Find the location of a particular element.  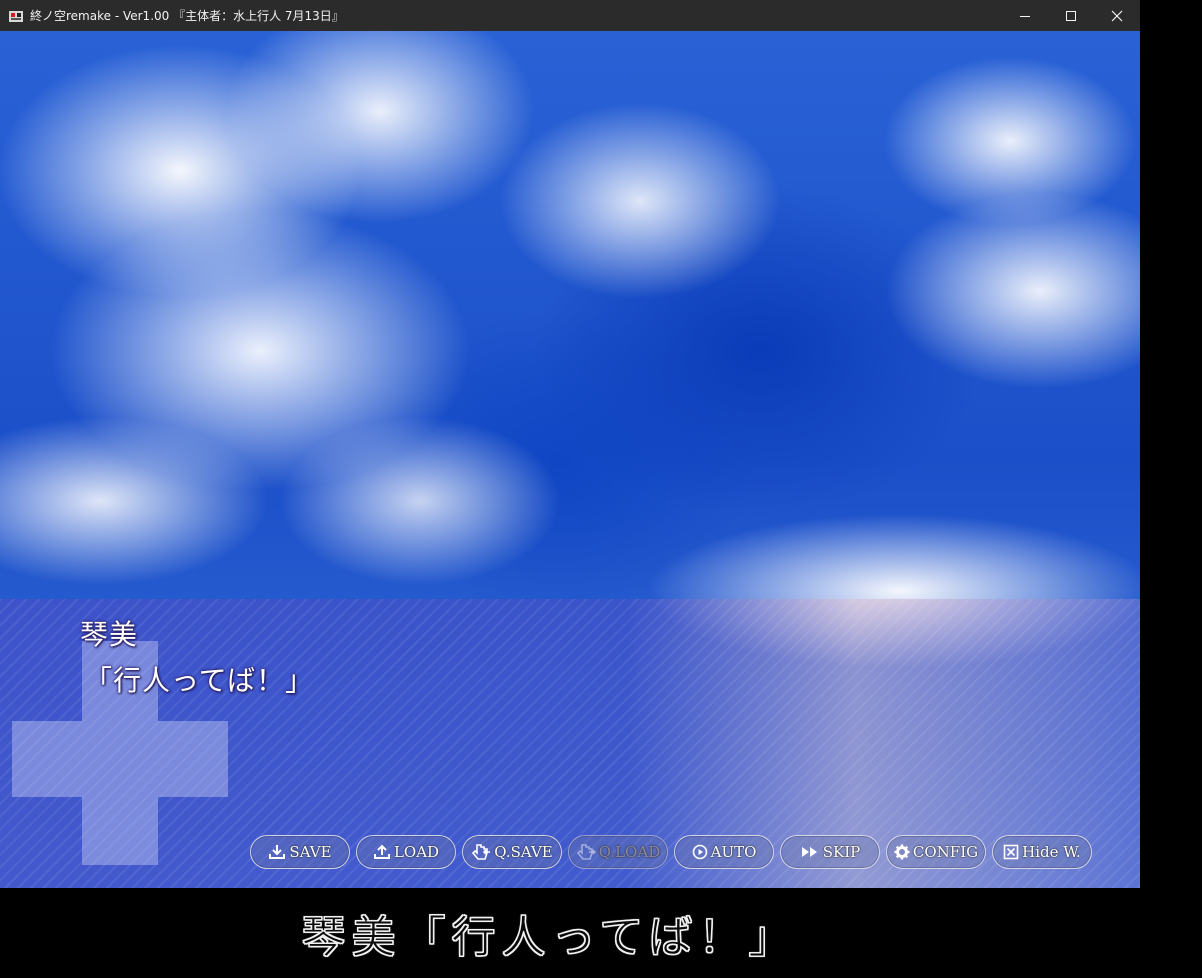

quick-save-button: Q.SAVE is located at coordinates (512, 852).